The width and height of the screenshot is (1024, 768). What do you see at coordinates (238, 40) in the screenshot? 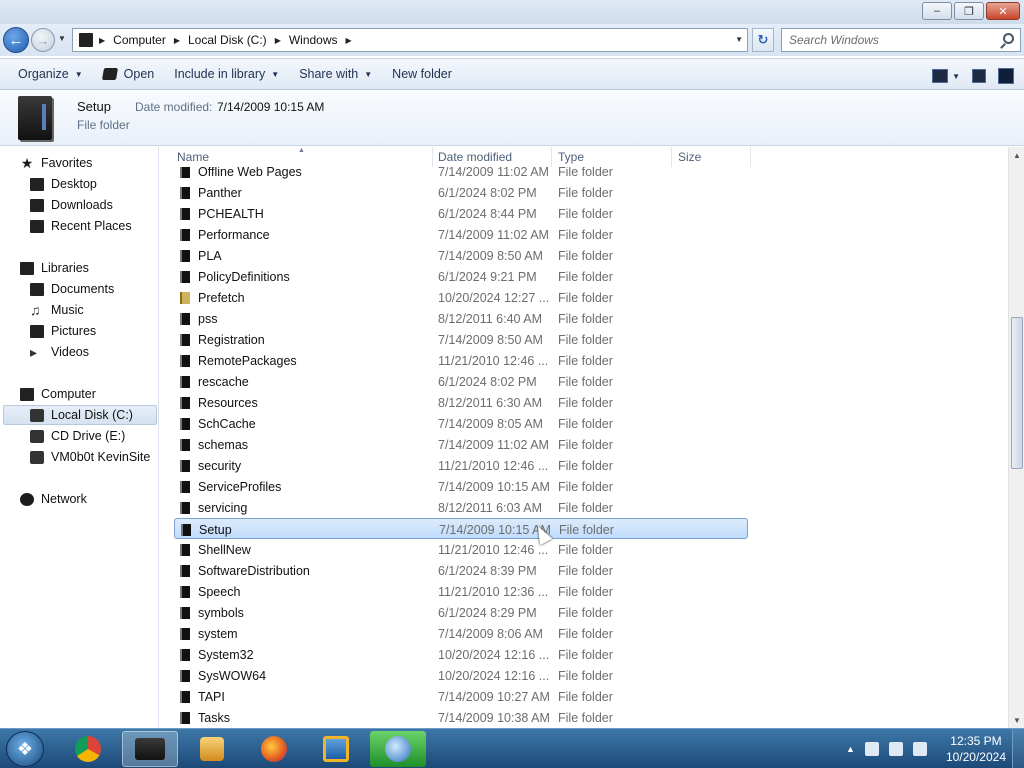
I see `breadcrumb-local-disk: Local Disk (C:) ▶` at bounding box center [238, 40].